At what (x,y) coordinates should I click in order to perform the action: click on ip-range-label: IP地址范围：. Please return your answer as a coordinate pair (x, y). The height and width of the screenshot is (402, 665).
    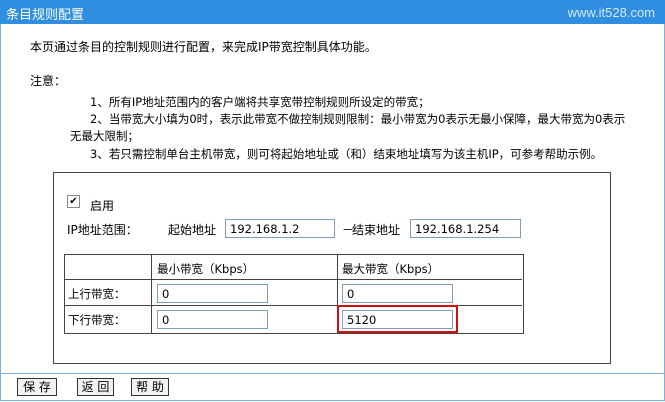
    Looking at the image, I should click on (102, 230).